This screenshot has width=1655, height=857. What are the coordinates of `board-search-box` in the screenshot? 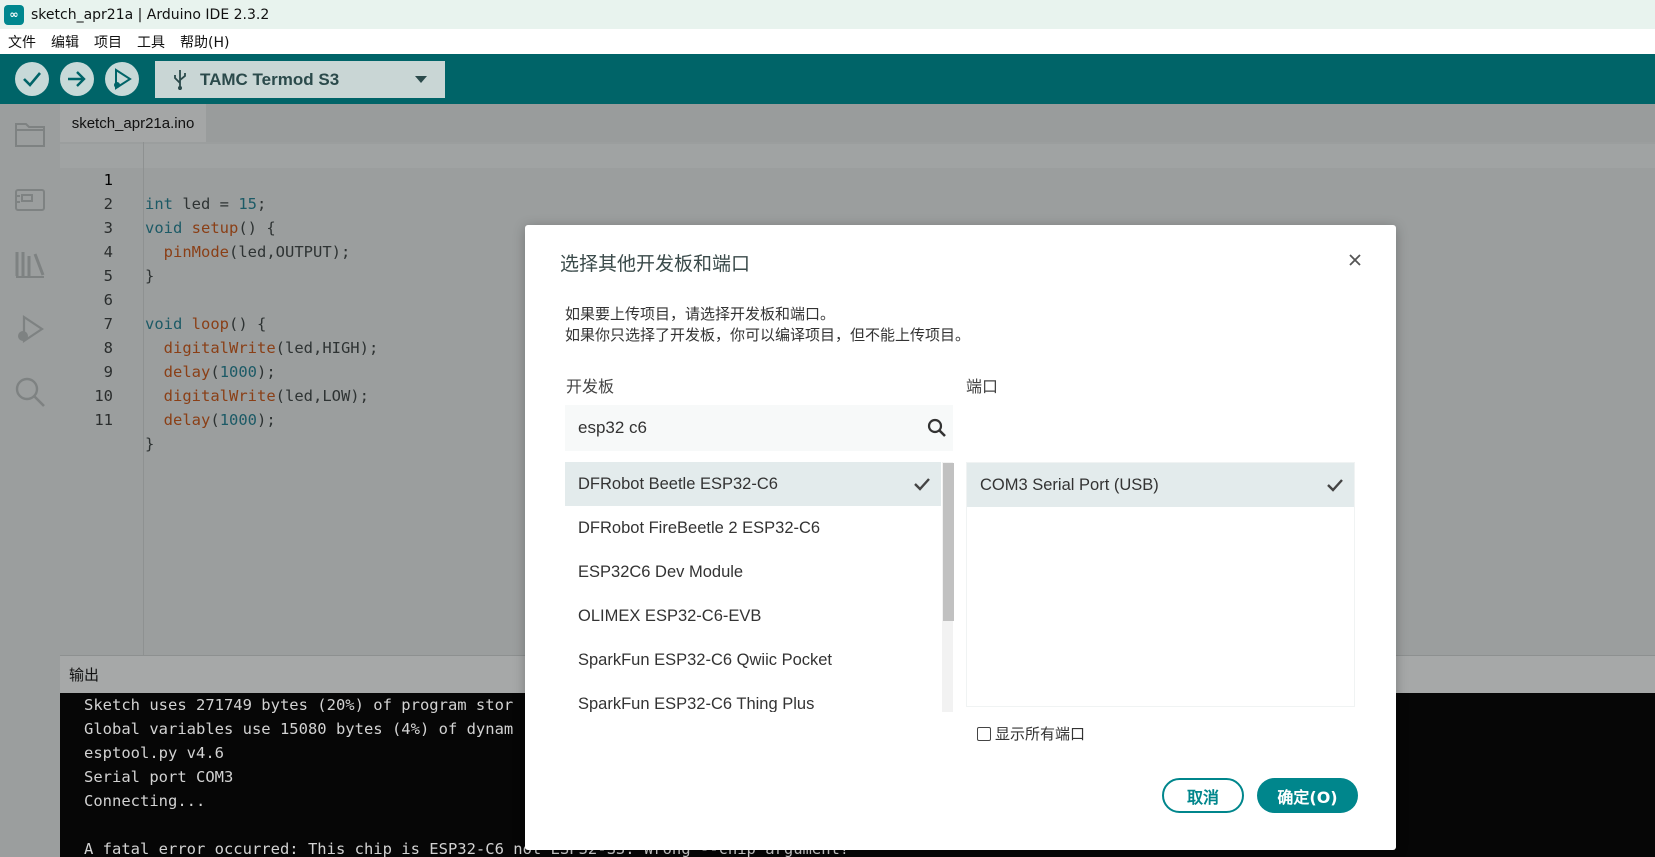 It's located at (759, 428).